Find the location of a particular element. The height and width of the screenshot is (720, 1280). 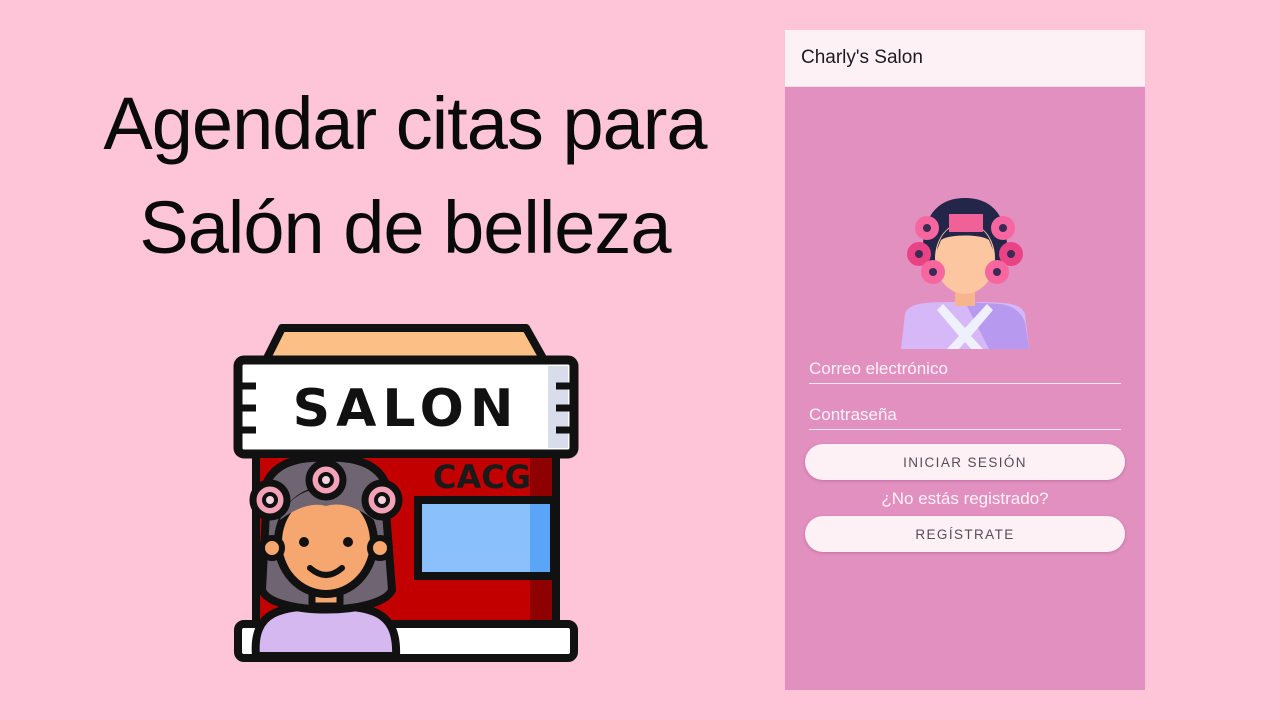

store-sign-text: CACG is located at coordinates (482, 477).